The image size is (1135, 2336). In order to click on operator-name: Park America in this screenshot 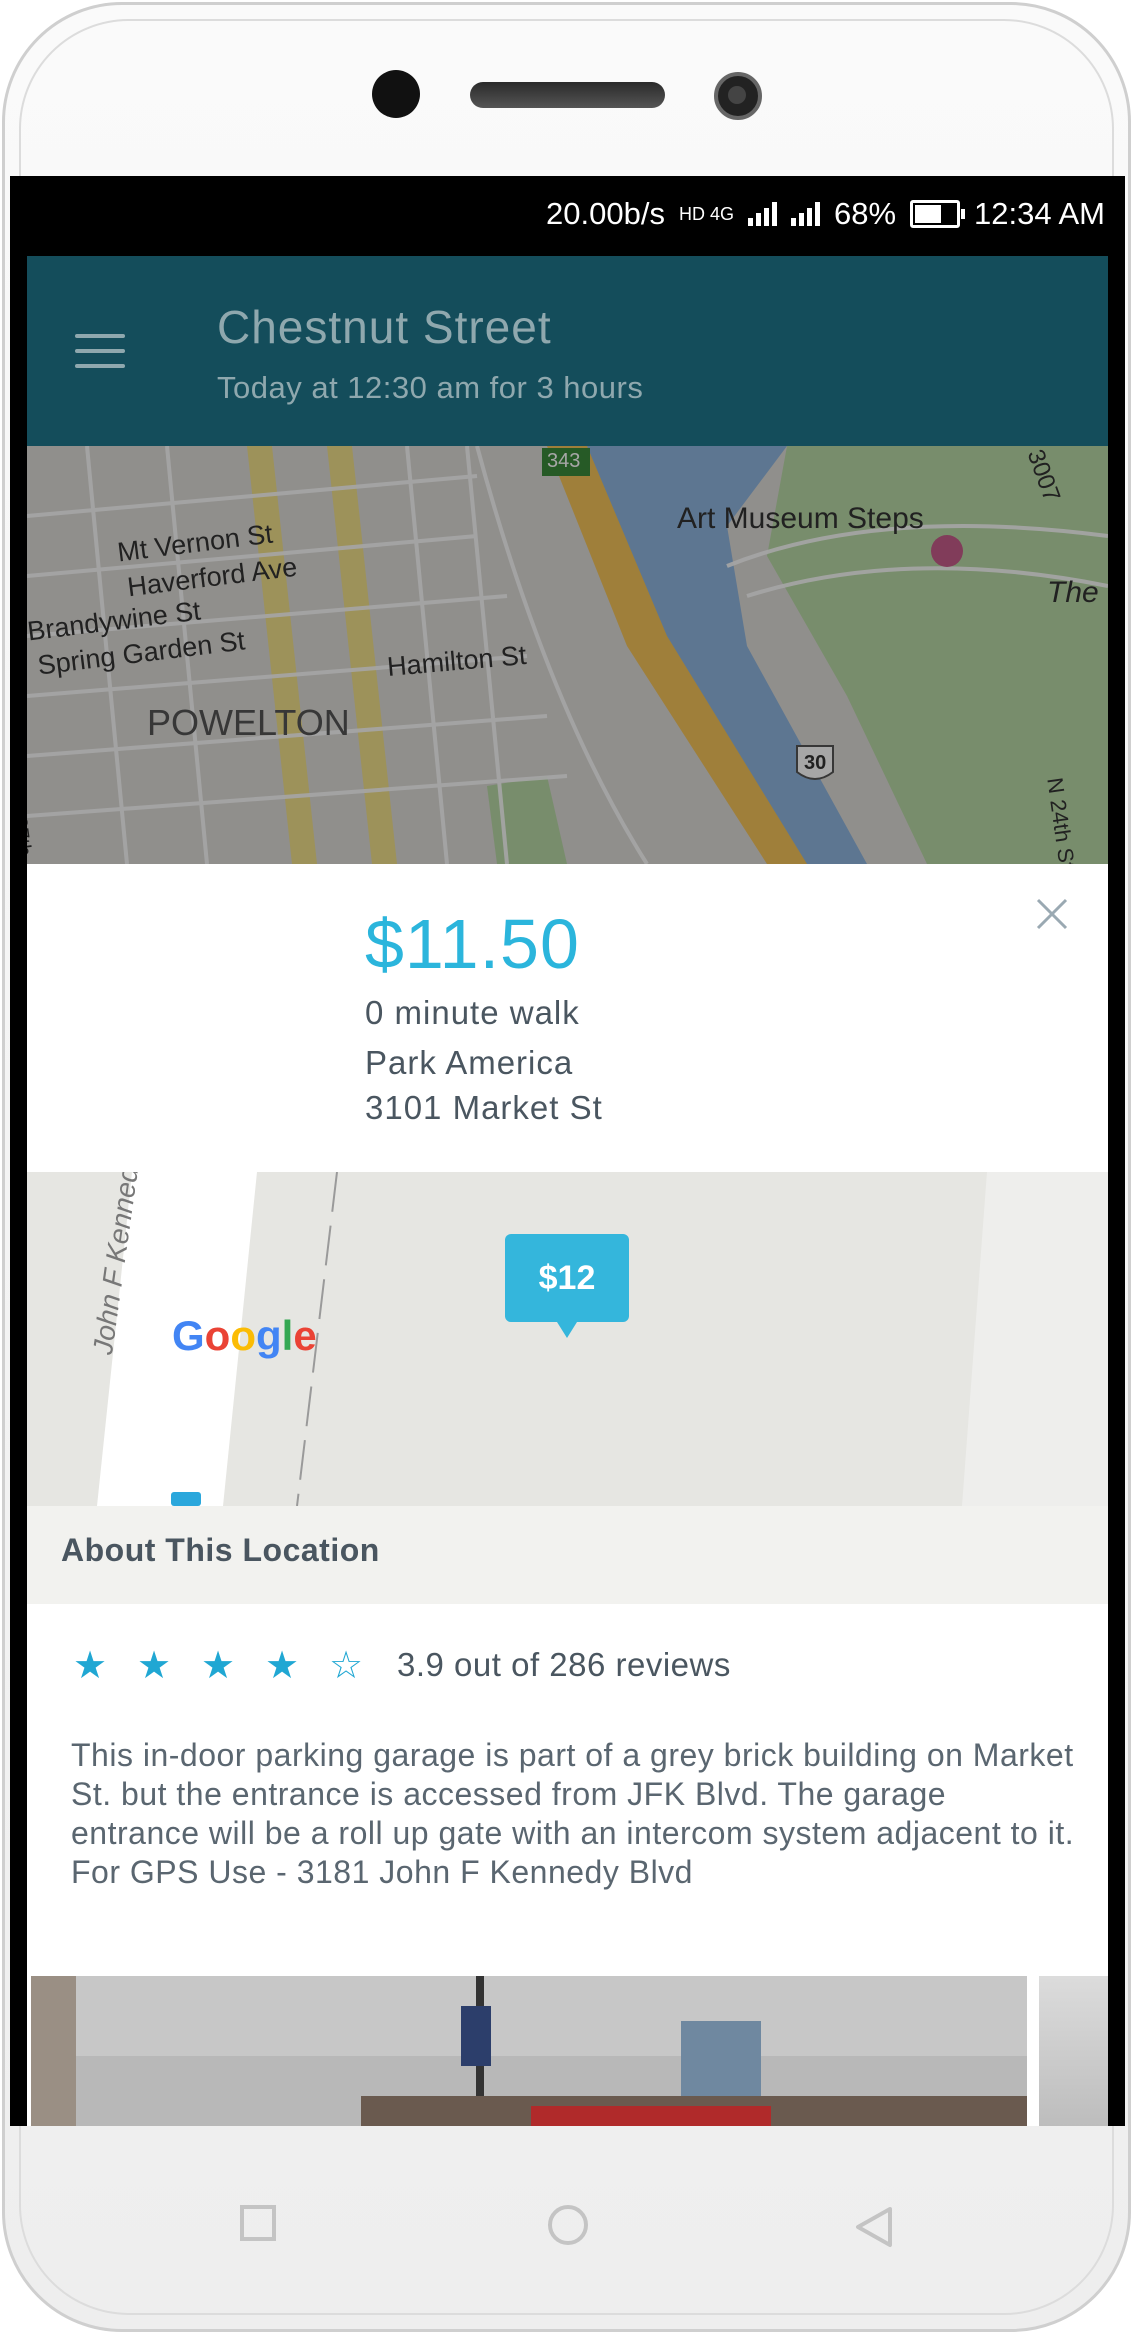, I will do `click(469, 1062)`.